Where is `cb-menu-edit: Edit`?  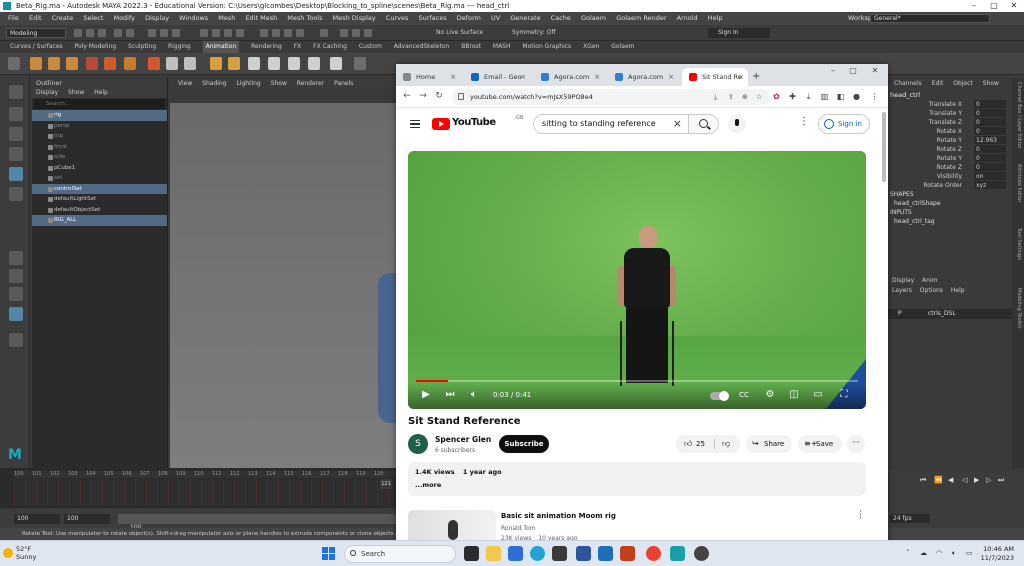 cb-menu-edit: Edit is located at coordinates (938, 83).